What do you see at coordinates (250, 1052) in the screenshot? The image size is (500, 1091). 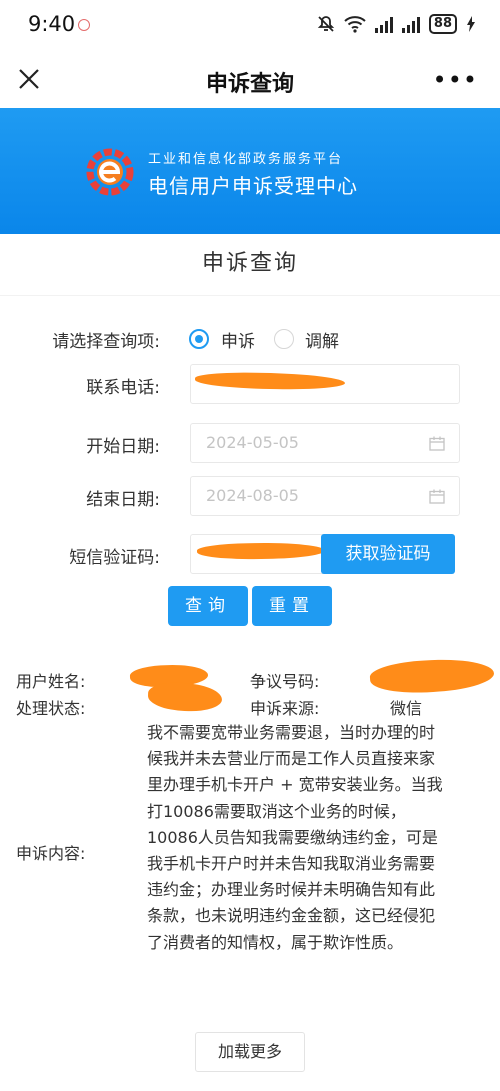 I see `load-more-button: 加载更多` at bounding box center [250, 1052].